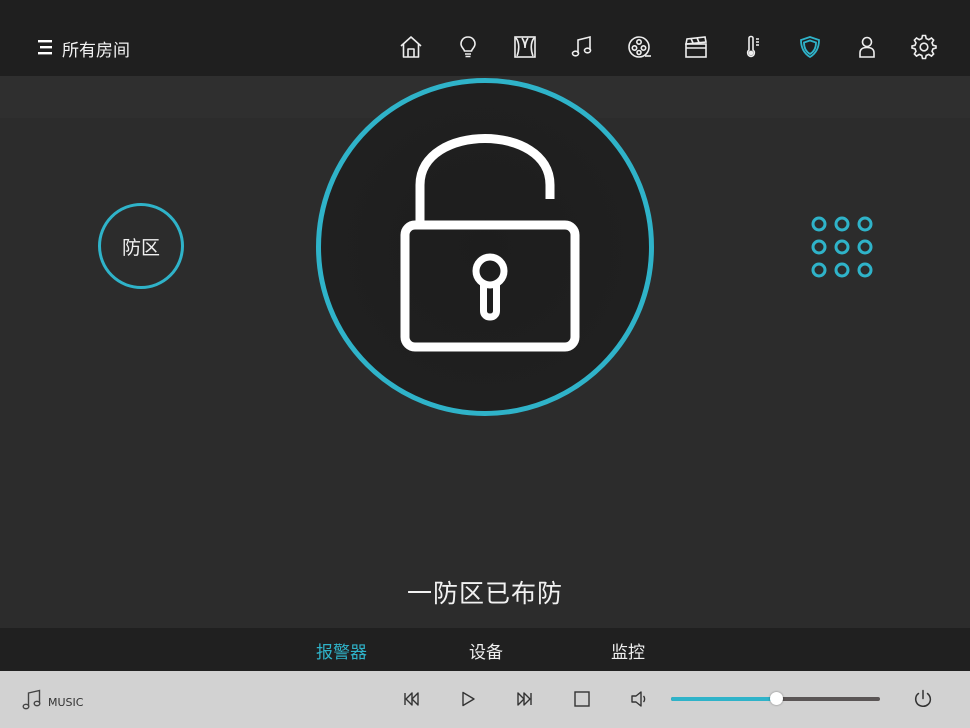 The image size is (970, 728). I want to click on thermometer-icon, so click(753, 47).